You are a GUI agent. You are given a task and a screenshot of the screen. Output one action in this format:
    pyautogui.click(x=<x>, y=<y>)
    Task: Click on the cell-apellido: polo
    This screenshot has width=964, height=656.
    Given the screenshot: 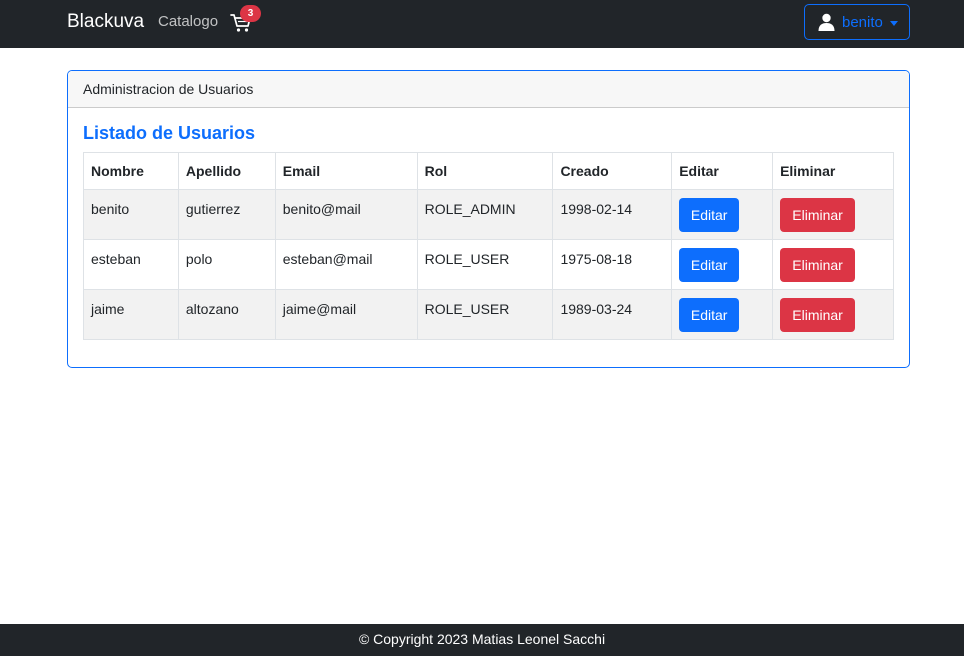 What is the action you would take?
    pyautogui.click(x=226, y=264)
    